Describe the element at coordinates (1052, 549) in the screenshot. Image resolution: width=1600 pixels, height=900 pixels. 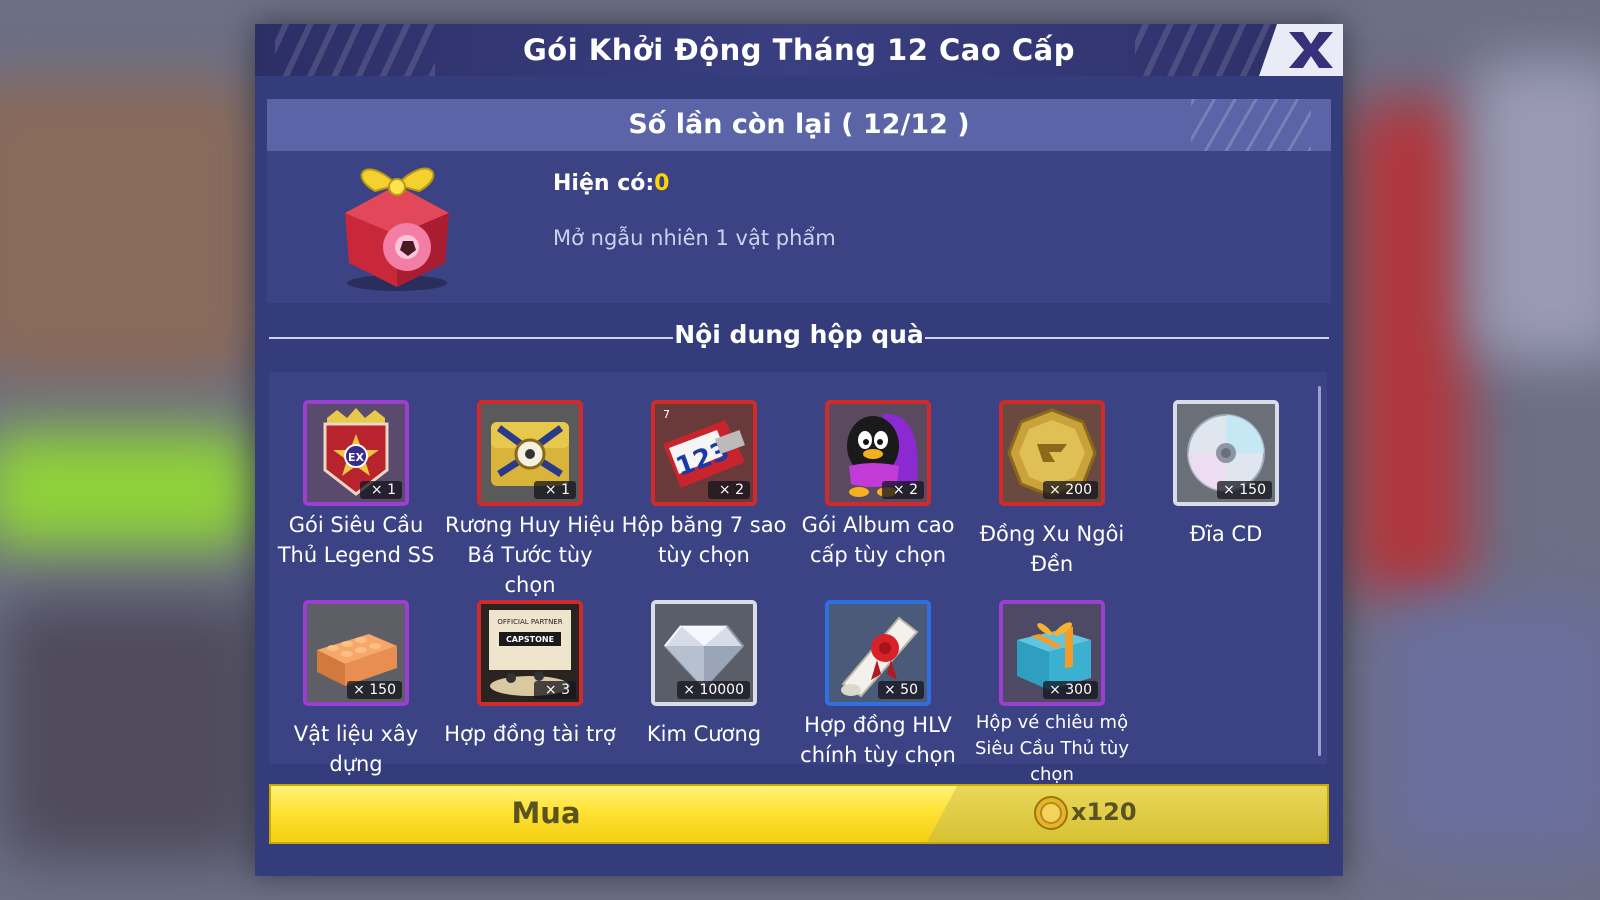
I see `item-label: Đồng Xu Ngôi Đền` at that location.